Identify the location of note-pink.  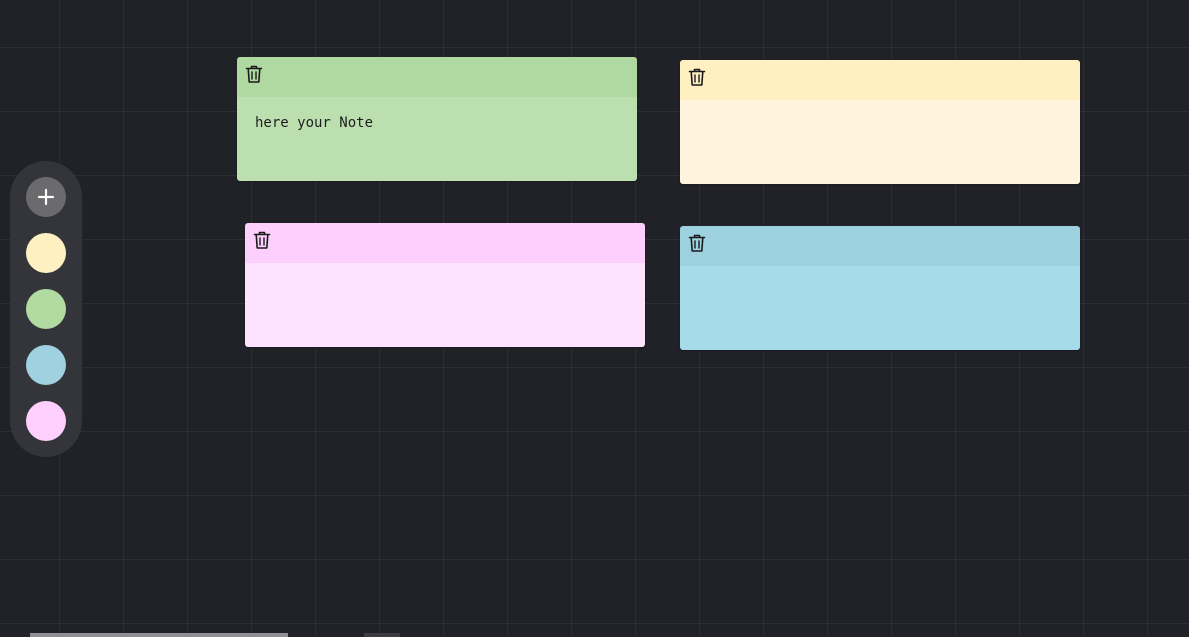
(445, 285).